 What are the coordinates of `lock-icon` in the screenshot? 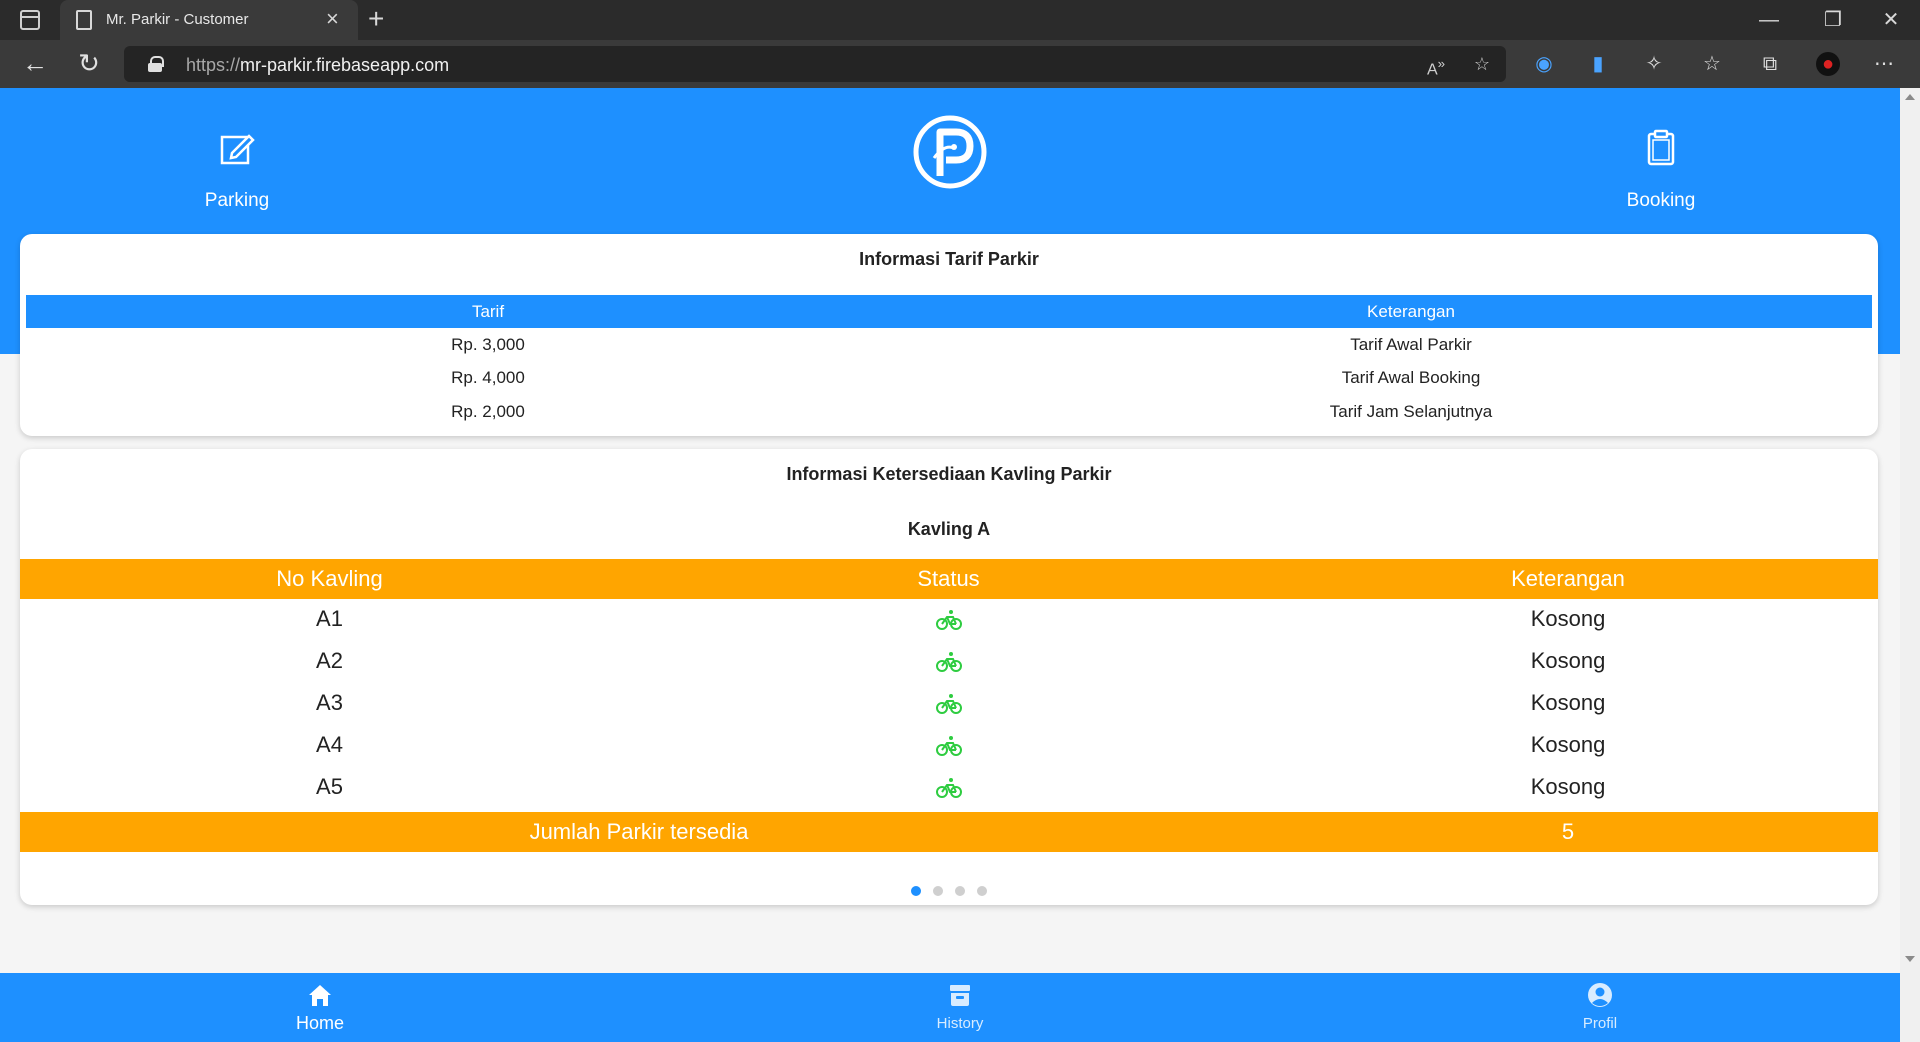 It's located at (156, 64).